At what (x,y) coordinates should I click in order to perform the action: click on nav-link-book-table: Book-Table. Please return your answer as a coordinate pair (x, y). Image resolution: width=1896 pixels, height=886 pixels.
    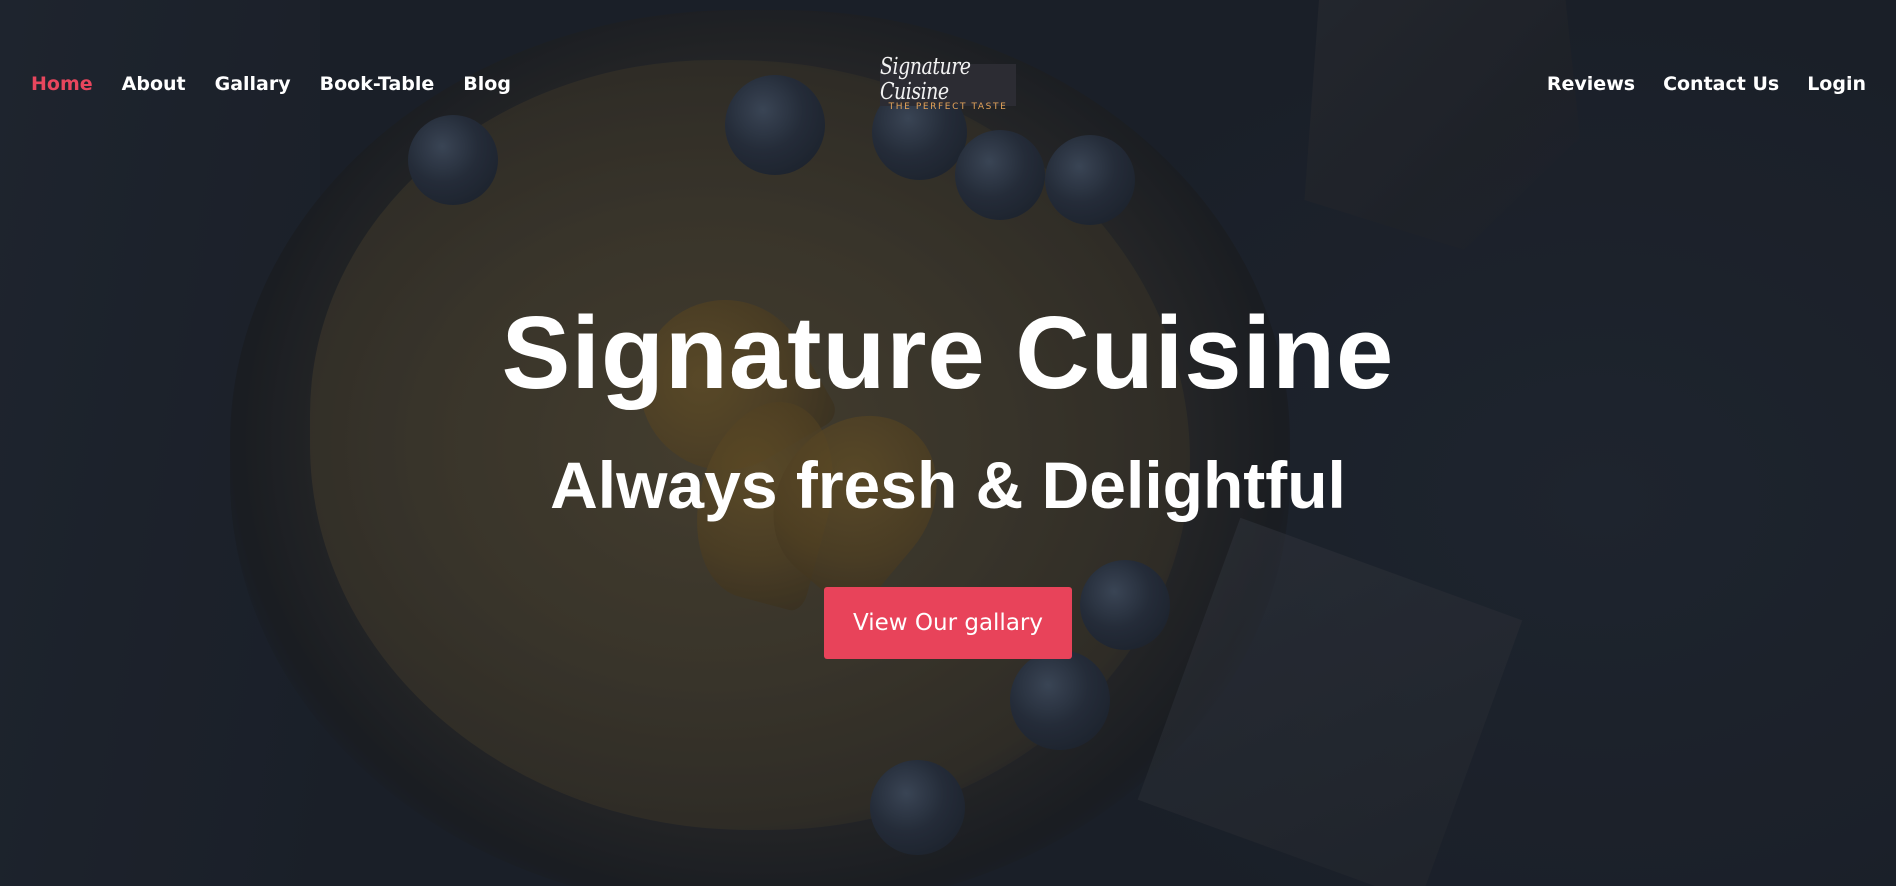
    Looking at the image, I should click on (377, 84).